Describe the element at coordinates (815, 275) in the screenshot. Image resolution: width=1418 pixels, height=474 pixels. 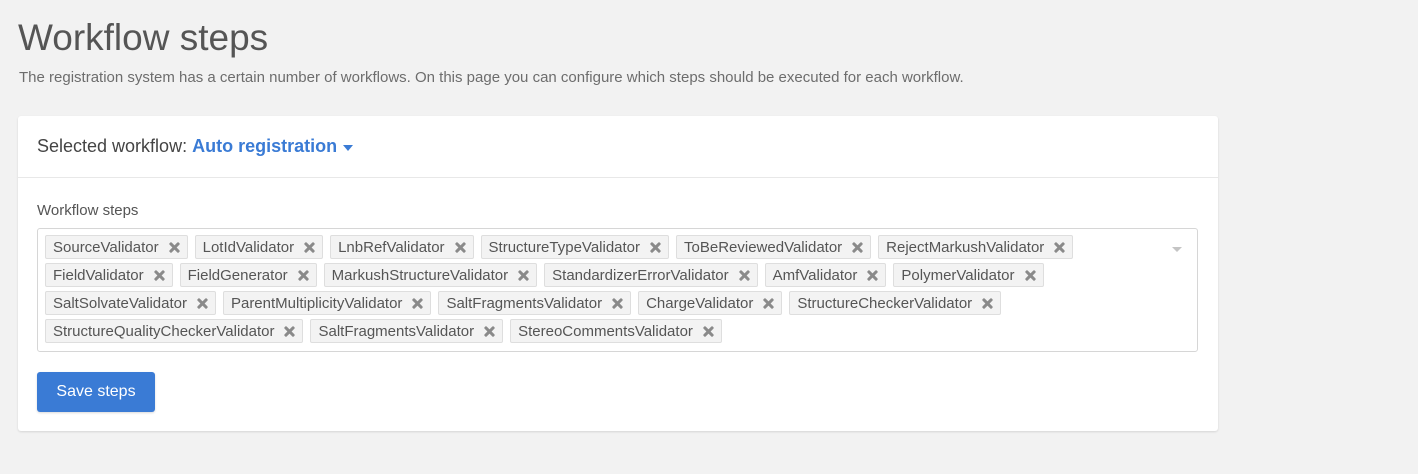
I see `step-tag-label: AmfValidator` at that location.